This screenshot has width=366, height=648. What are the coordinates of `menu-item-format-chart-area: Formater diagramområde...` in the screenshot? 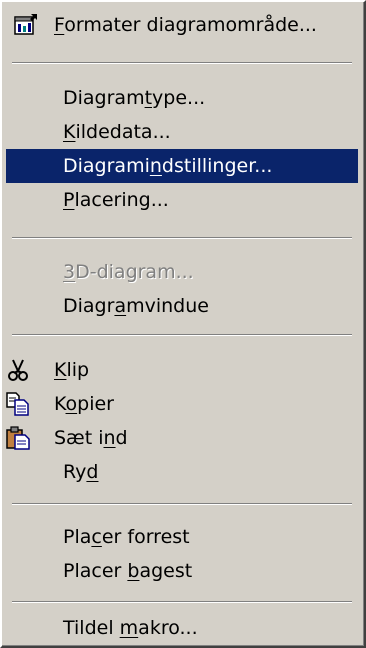 It's located at (182, 25).